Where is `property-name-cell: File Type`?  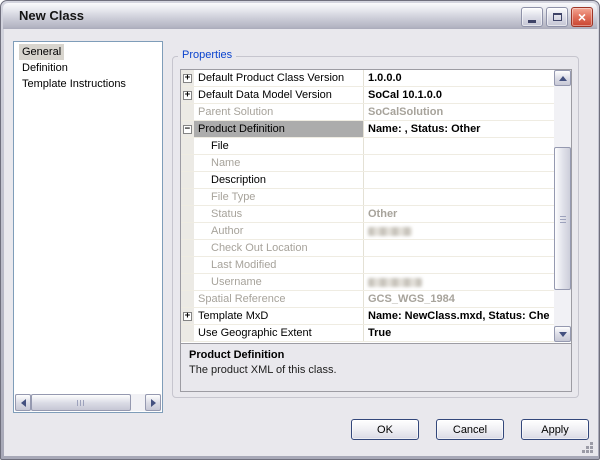 property-name-cell: File Type is located at coordinates (279, 197).